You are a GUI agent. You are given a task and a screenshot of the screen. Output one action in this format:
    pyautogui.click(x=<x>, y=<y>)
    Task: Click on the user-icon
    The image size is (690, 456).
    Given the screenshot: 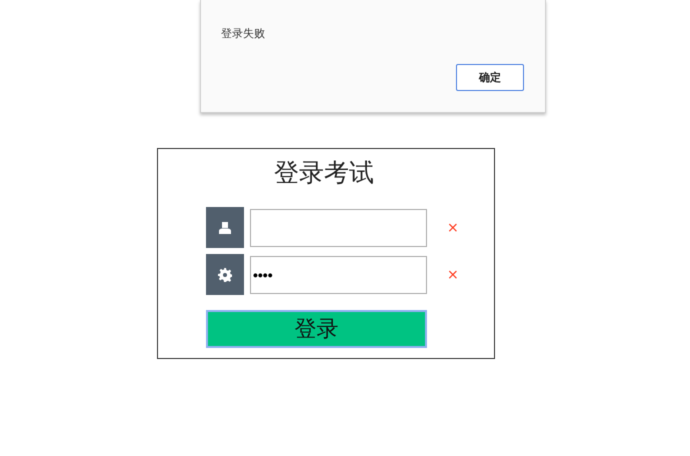 What is the action you would take?
    pyautogui.click(x=225, y=227)
    